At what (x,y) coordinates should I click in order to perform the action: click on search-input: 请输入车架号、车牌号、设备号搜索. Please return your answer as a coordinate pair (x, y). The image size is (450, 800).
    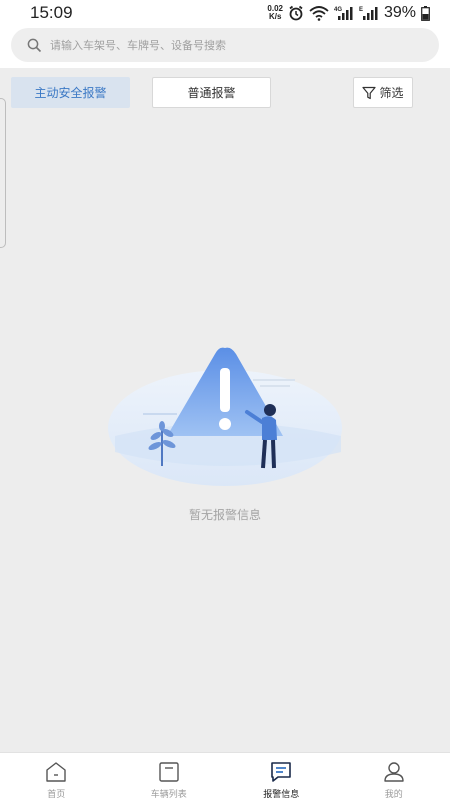
    Looking at the image, I should click on (225, 45).